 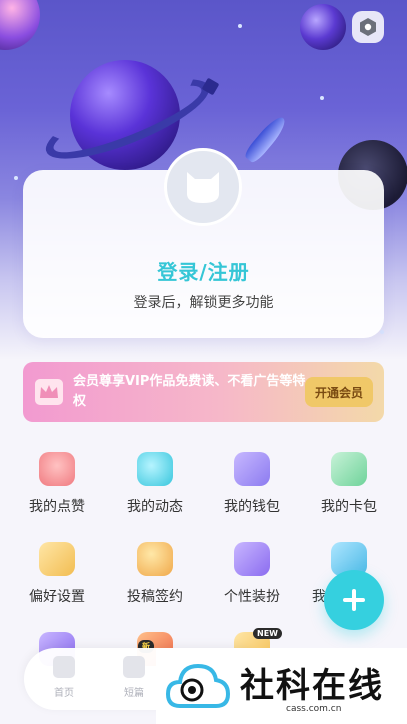 I want to click on menu-item-personal-dress: 个性装扮, so click(x=252, y=577).